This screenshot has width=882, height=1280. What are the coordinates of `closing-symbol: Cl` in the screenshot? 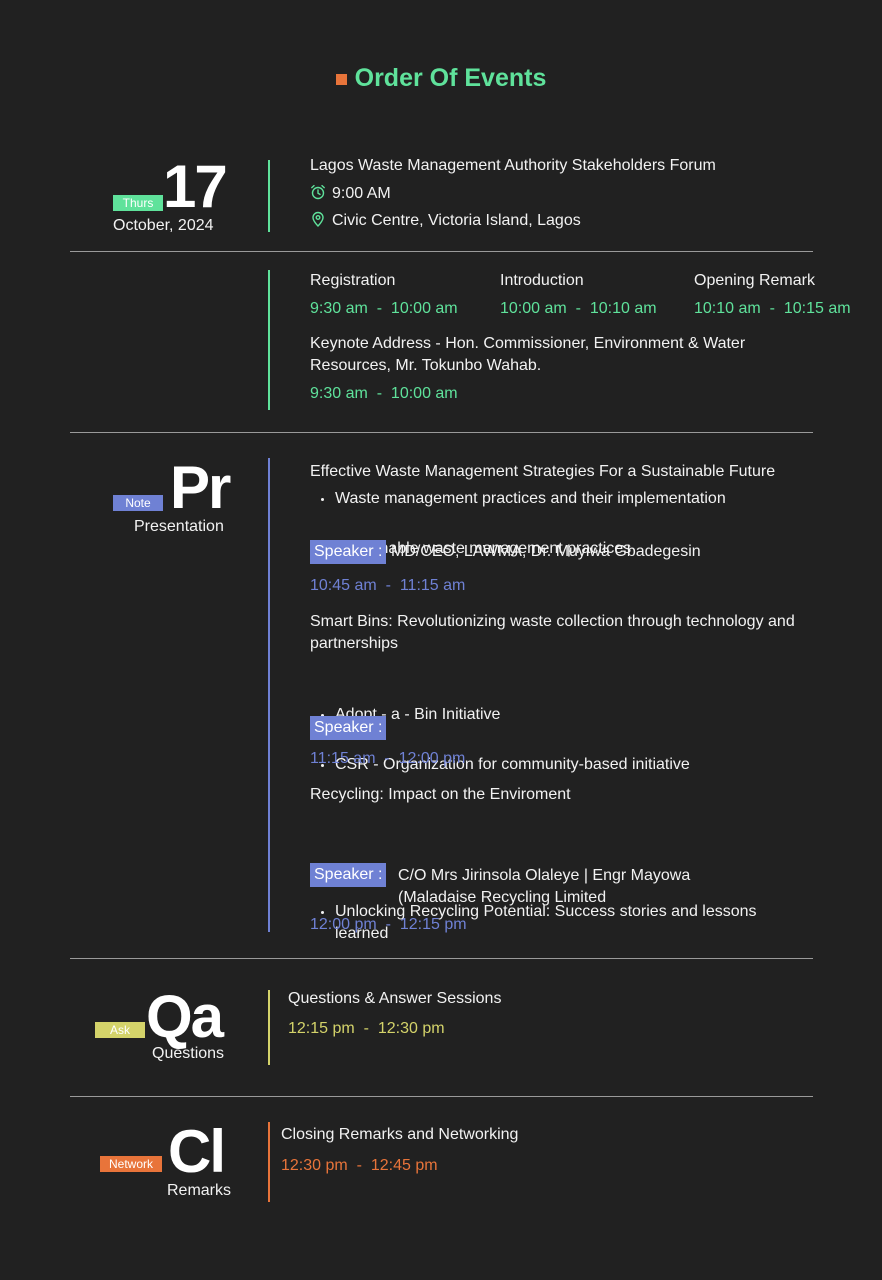 It's located at (197, 1151).